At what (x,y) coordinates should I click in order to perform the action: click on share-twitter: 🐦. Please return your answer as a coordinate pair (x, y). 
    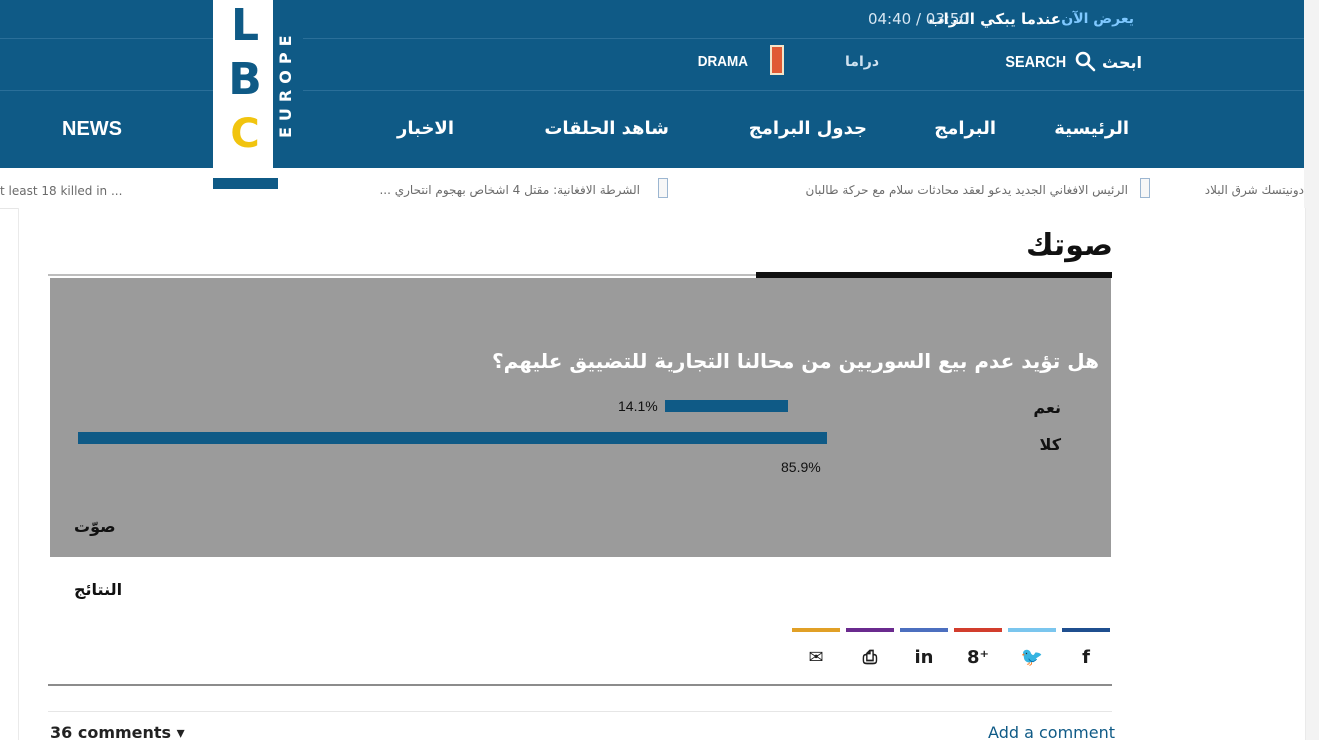
    Looking at the image, I should click on (1032, 656).